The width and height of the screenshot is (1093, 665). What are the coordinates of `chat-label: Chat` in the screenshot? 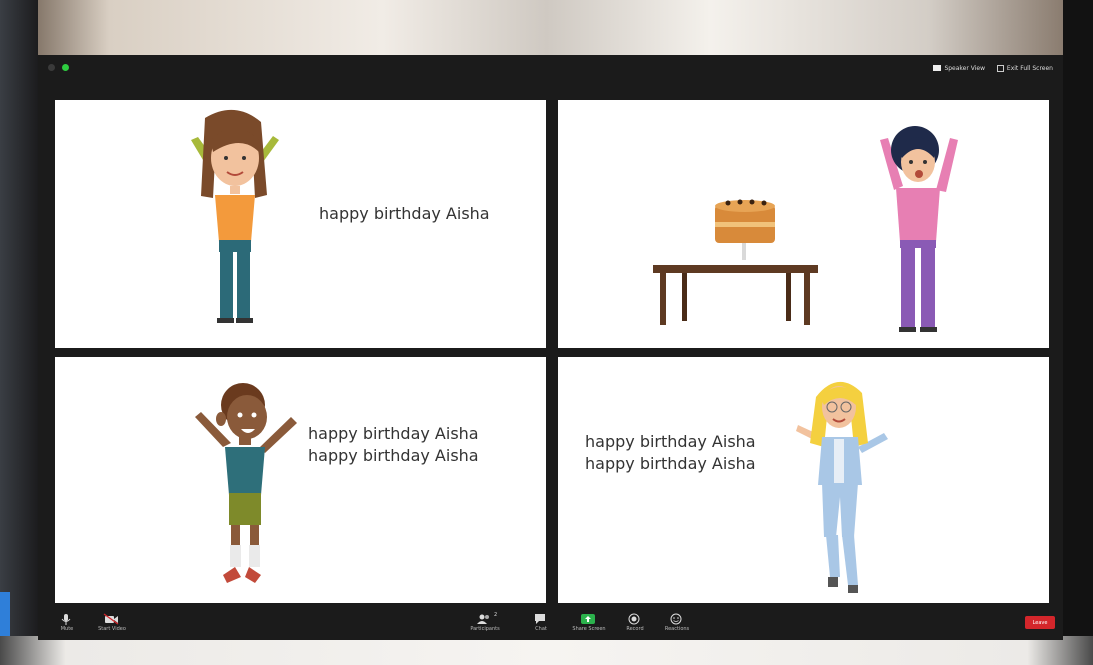 It's located at (541, 629).